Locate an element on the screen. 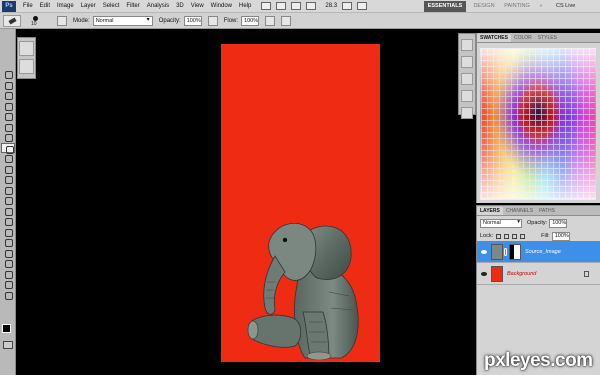 This screenshot has width=600, height=375. quick-selection-tool-icon is located at coordinates (8, 106).